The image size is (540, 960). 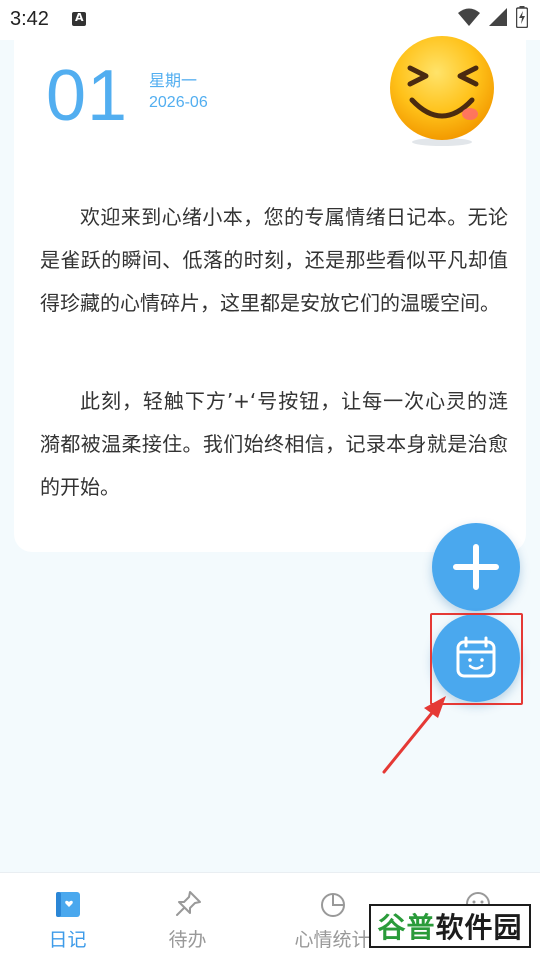 I want to click on add-entry-button, so click(x=476, y=567).